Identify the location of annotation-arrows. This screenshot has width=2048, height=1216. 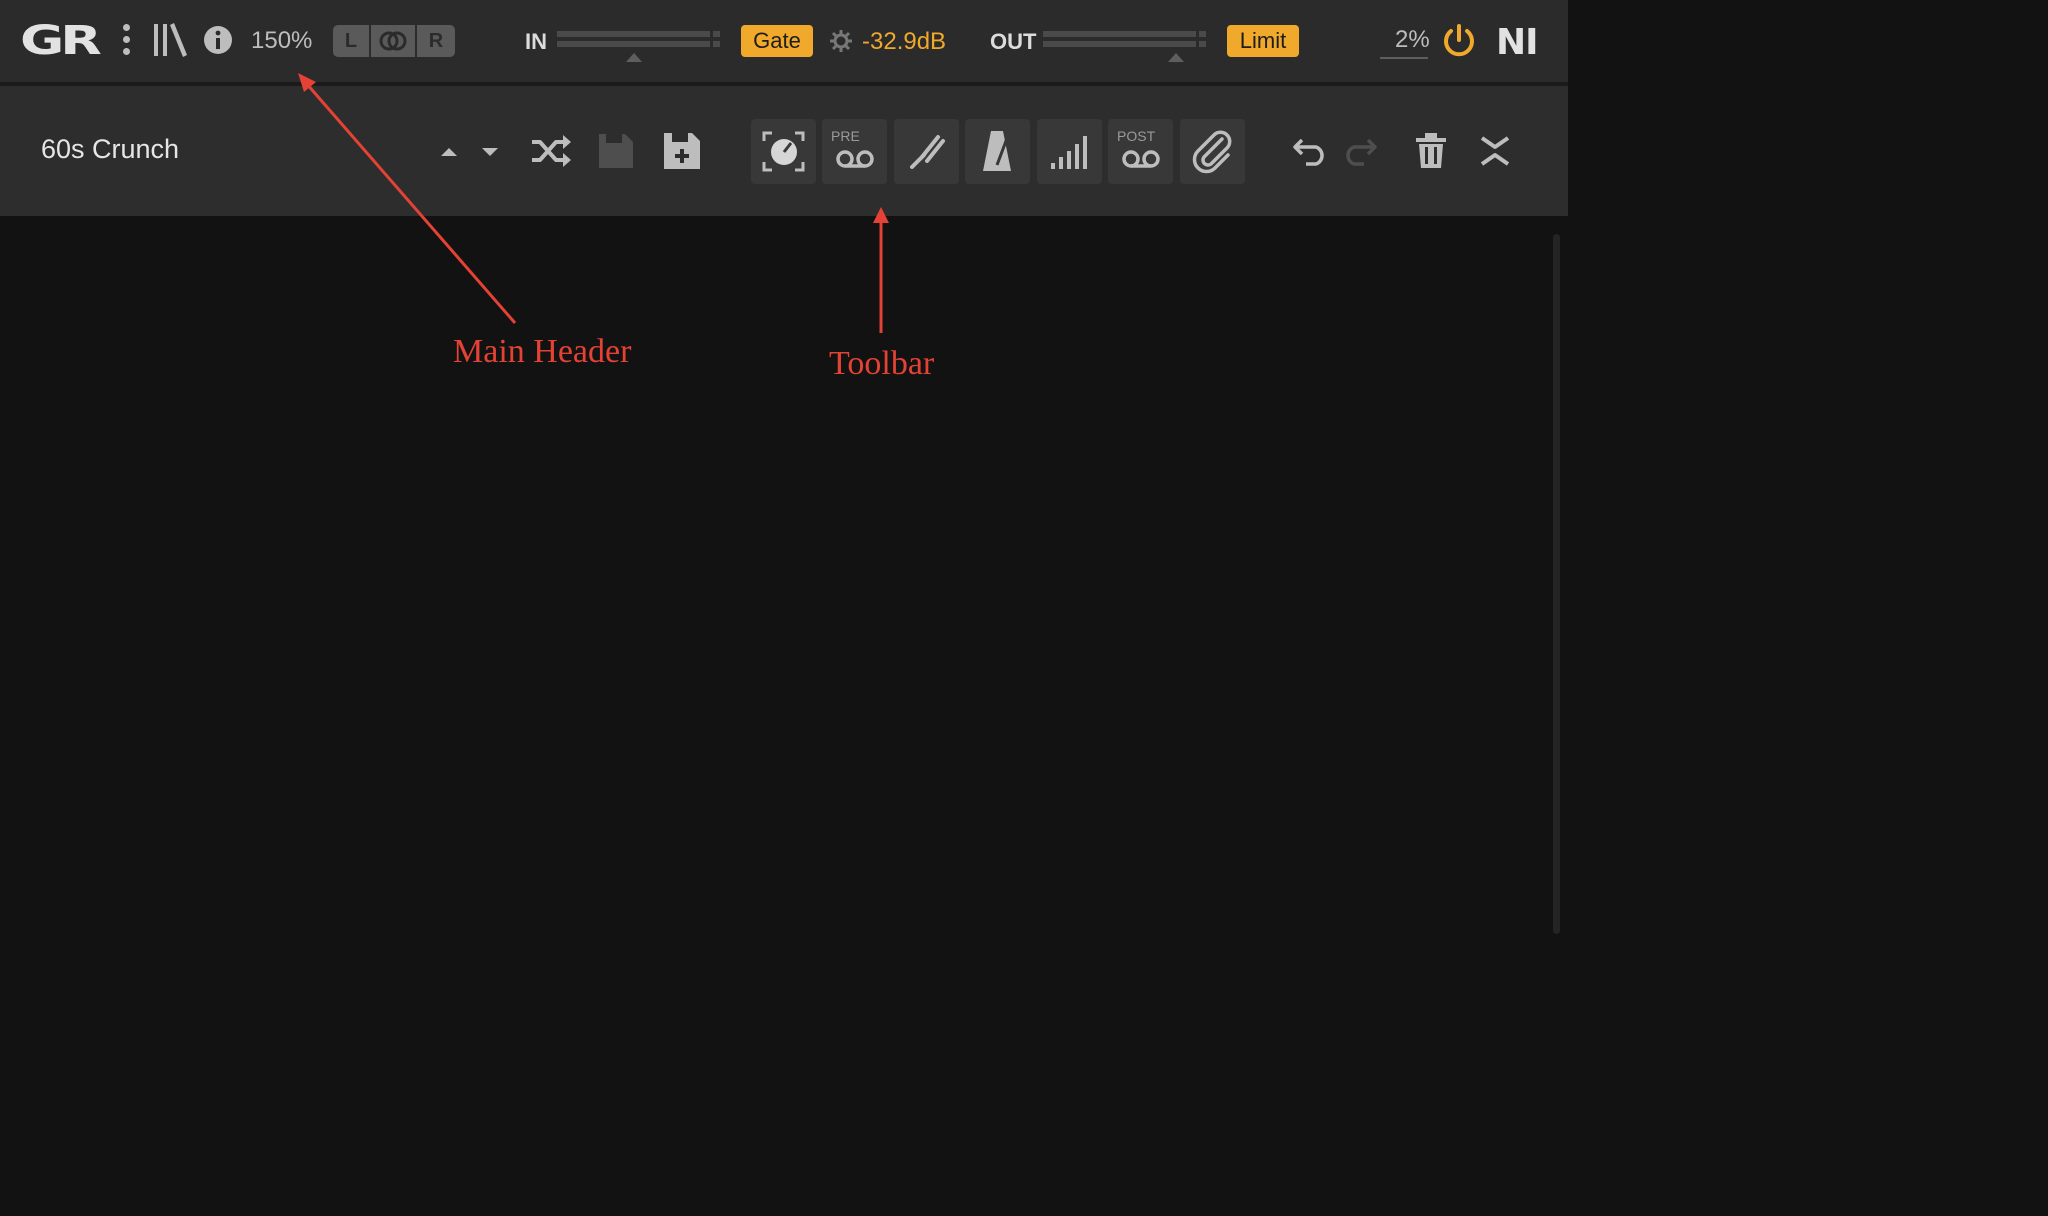
(593, 203).